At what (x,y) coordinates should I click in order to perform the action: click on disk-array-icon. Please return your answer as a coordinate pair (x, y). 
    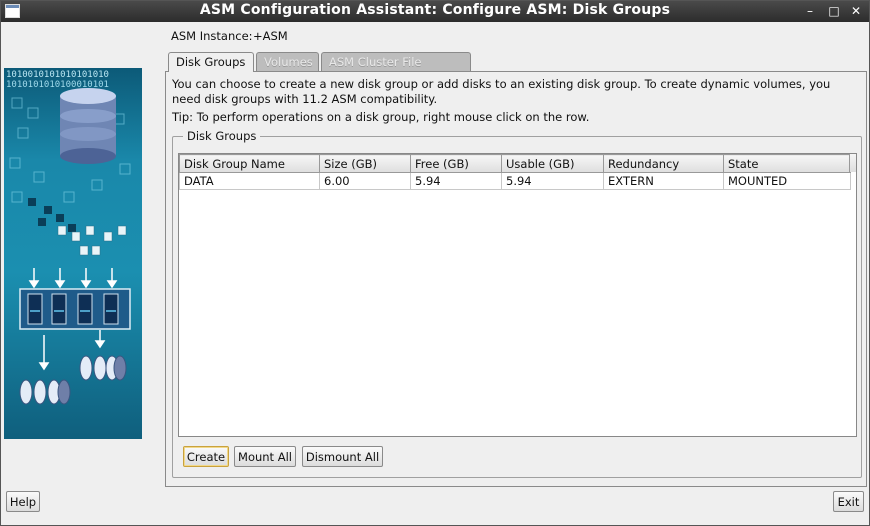
    Looking at the image, I should click on (75, 309).